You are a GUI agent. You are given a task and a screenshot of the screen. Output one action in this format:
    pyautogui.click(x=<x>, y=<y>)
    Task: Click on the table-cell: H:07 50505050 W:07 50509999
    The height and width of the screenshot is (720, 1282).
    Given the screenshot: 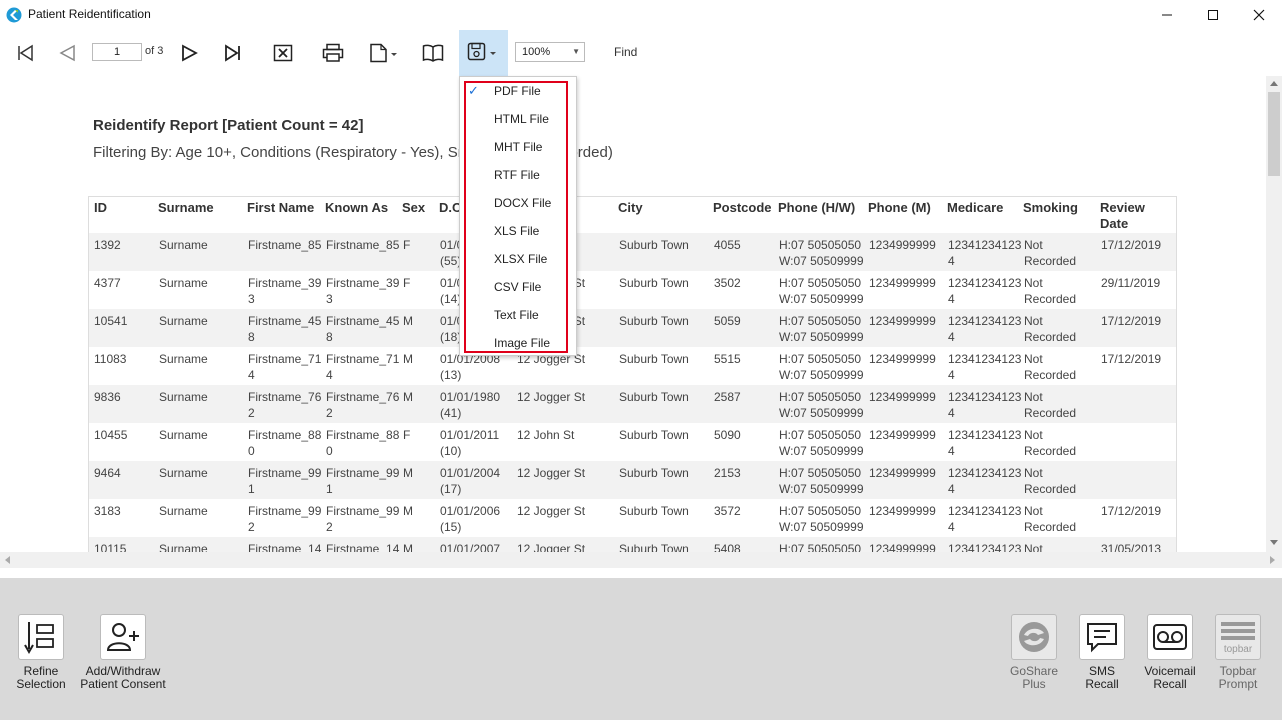 What is the action you would take?
    pyautogui.click(x=821, y=405)
    